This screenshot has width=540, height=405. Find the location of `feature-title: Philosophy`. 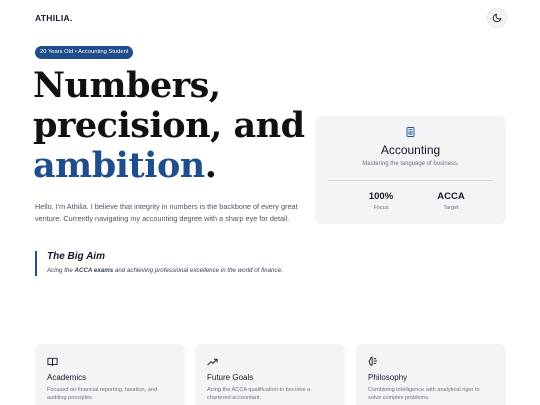

feature-title: Philosophy is located at coordinates (388, 377).